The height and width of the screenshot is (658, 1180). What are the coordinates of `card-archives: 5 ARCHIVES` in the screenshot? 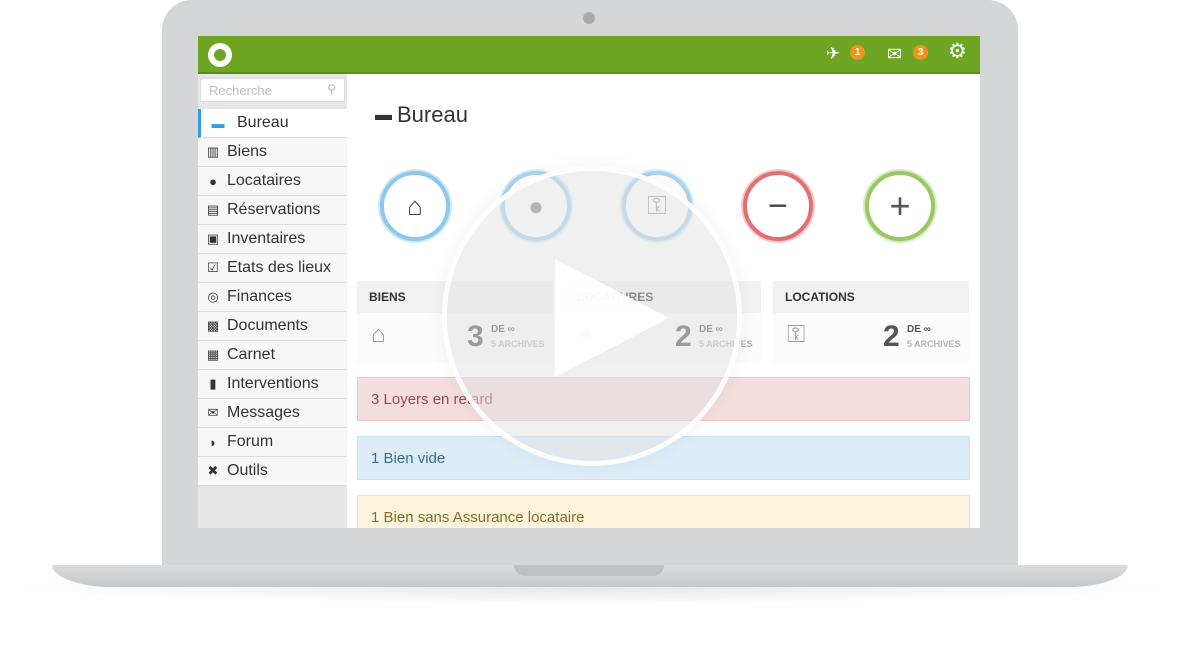 It's located at (934, 344).